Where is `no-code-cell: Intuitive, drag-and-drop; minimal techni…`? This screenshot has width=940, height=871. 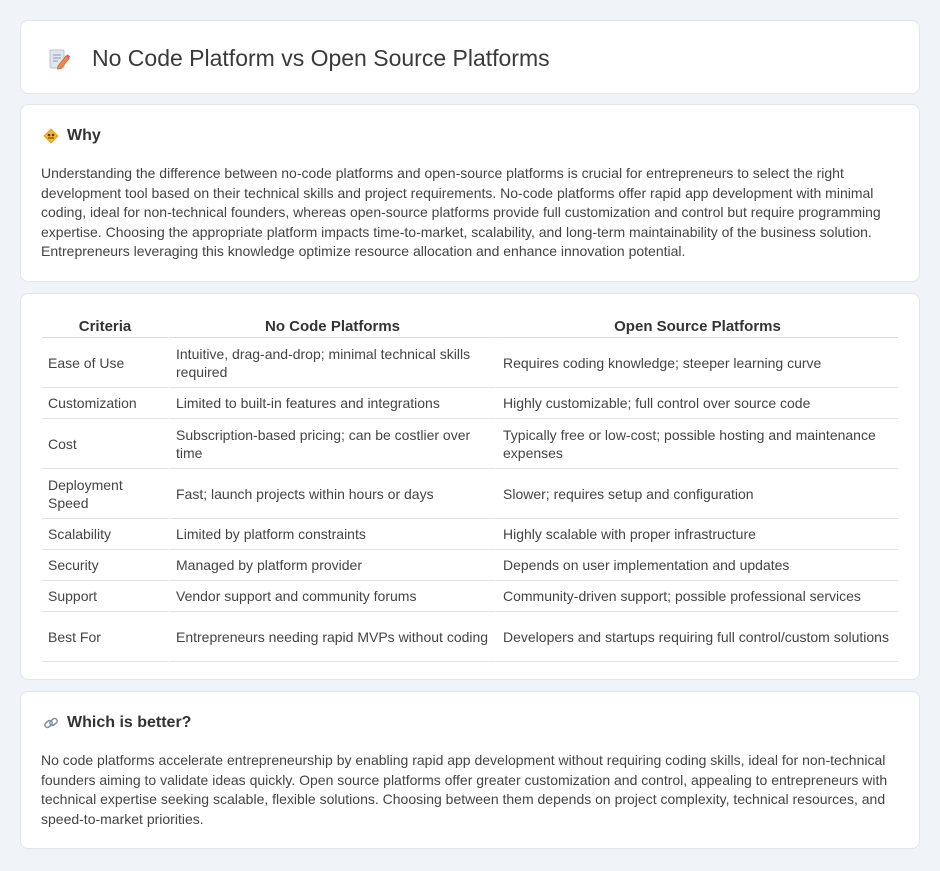
no-code-cell: Intuitive, drag-and-drop; minimal techni… is located at coordinates (331, 363).